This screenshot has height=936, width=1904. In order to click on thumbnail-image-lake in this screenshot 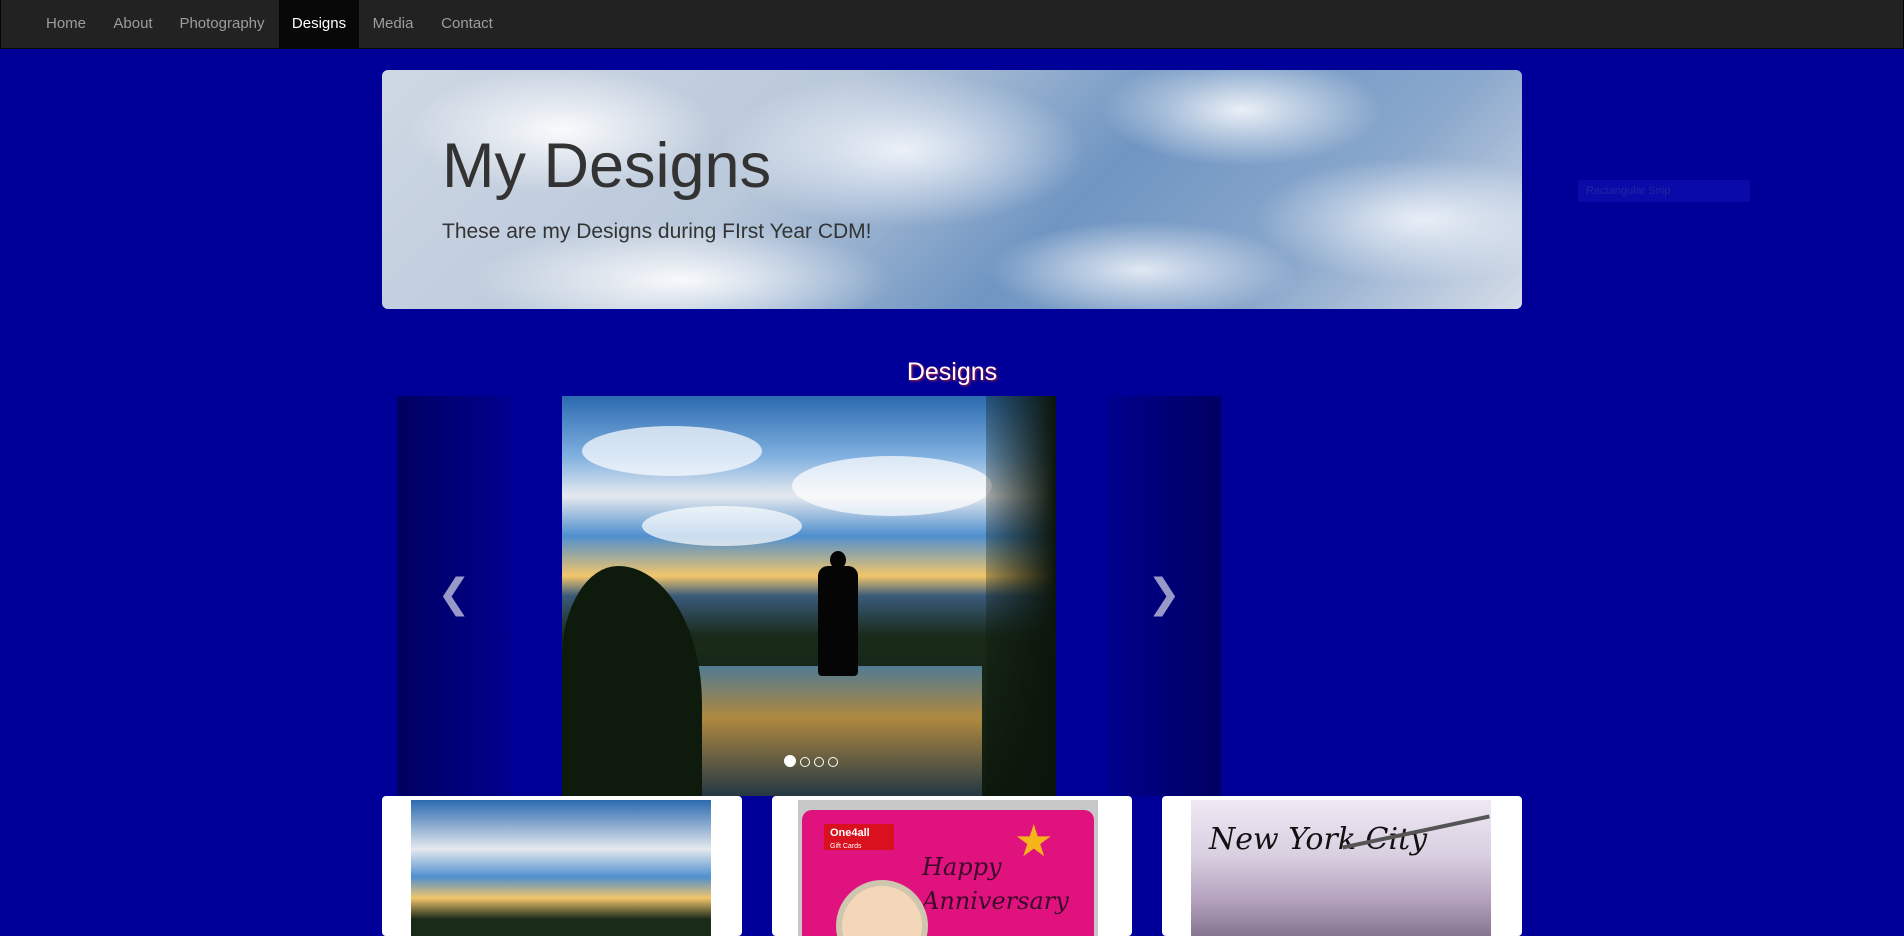, I will do `click(561, 868)`.